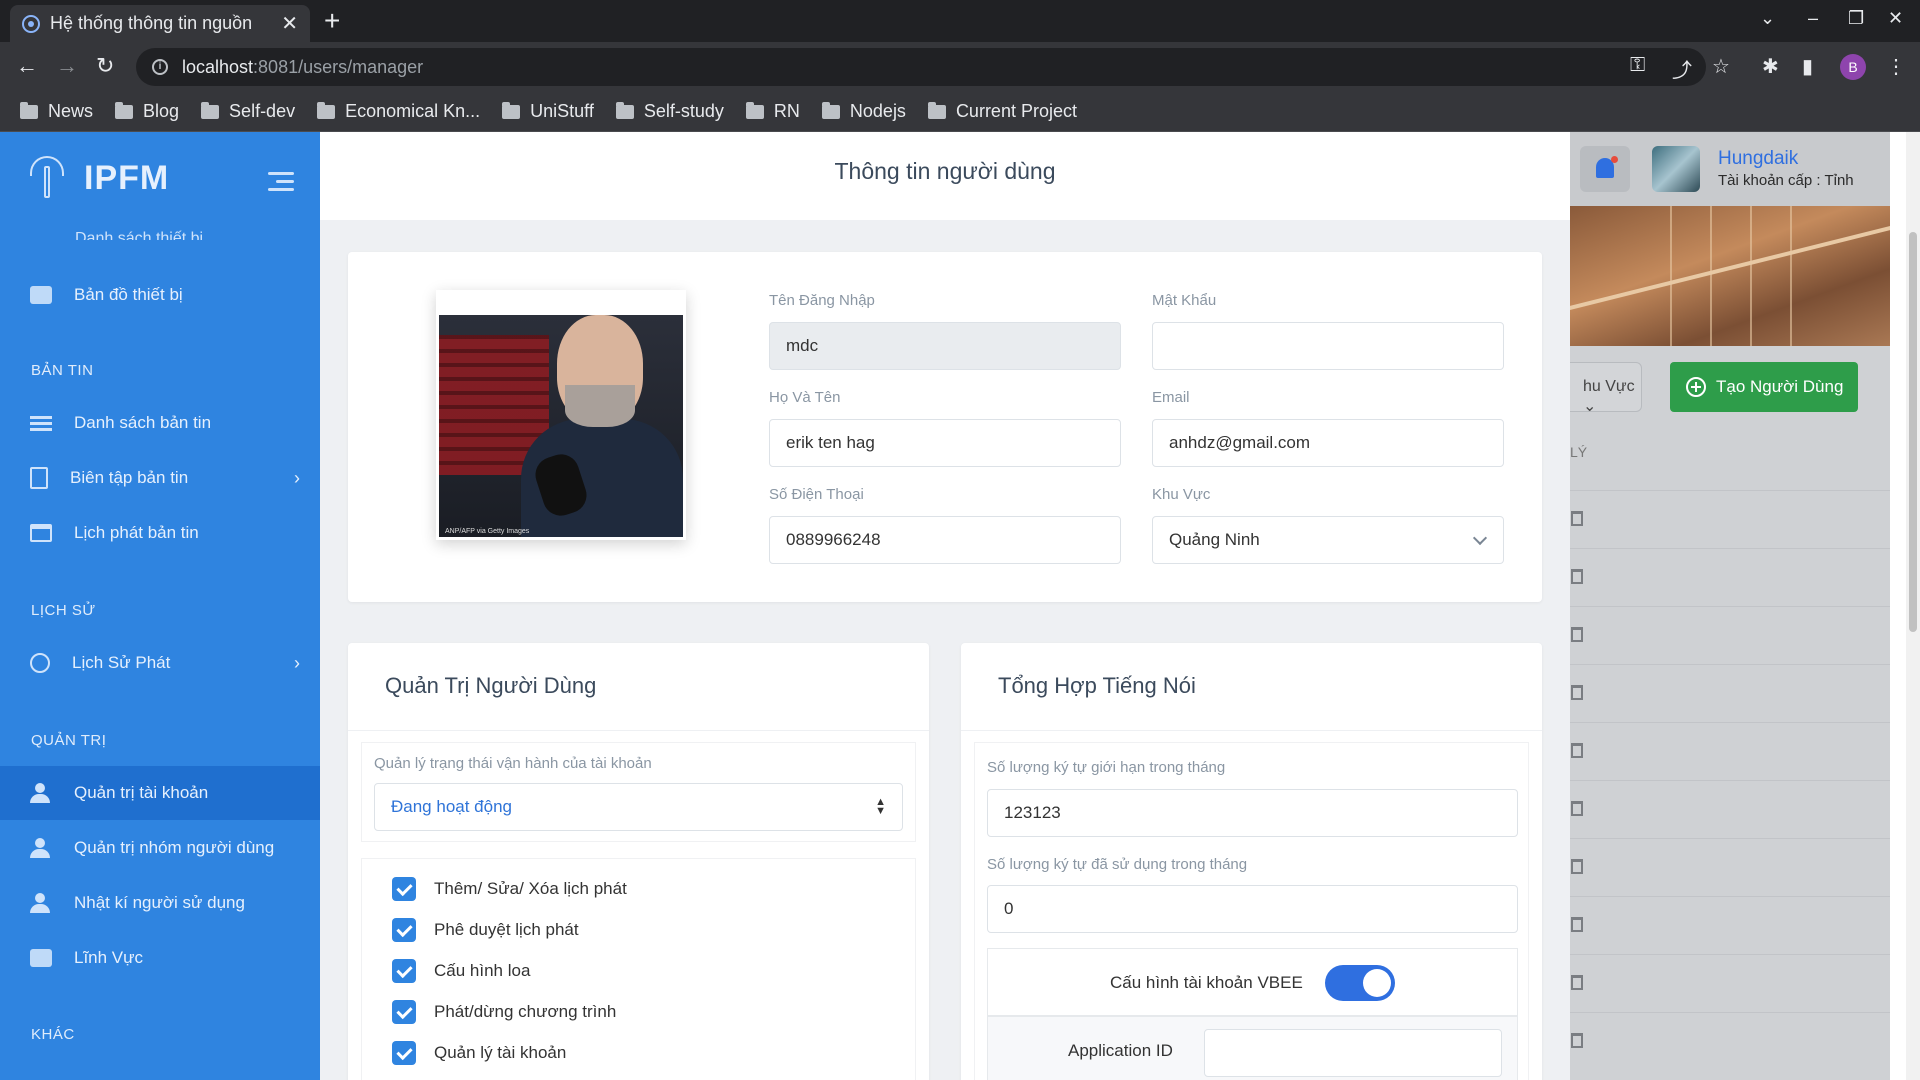 The width and height of the screenshot is (1920, 1080). What do you see at coordinates (160, 848) in the screenshot?
I see `sidebar-item-group-admin: Quản trị nhóm người dùng` at bounding box center [160, 848].